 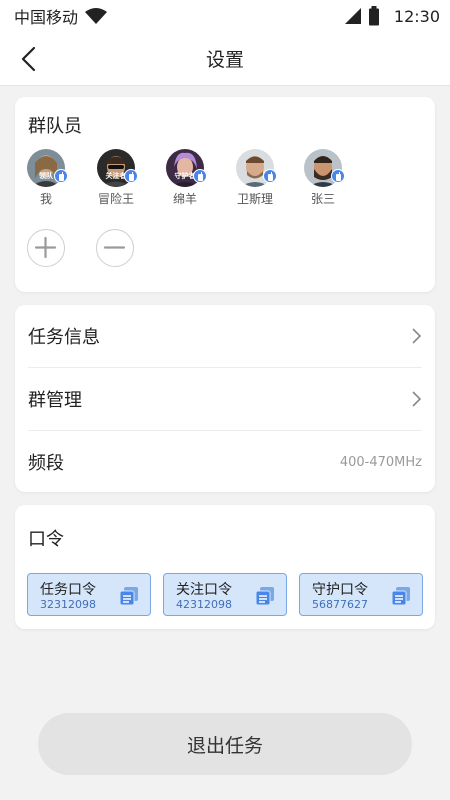 What do you see at coordinates (46, 463) in the screenshot?
I see `frequency-band-label: 频段` at bounding box center [46, 463].